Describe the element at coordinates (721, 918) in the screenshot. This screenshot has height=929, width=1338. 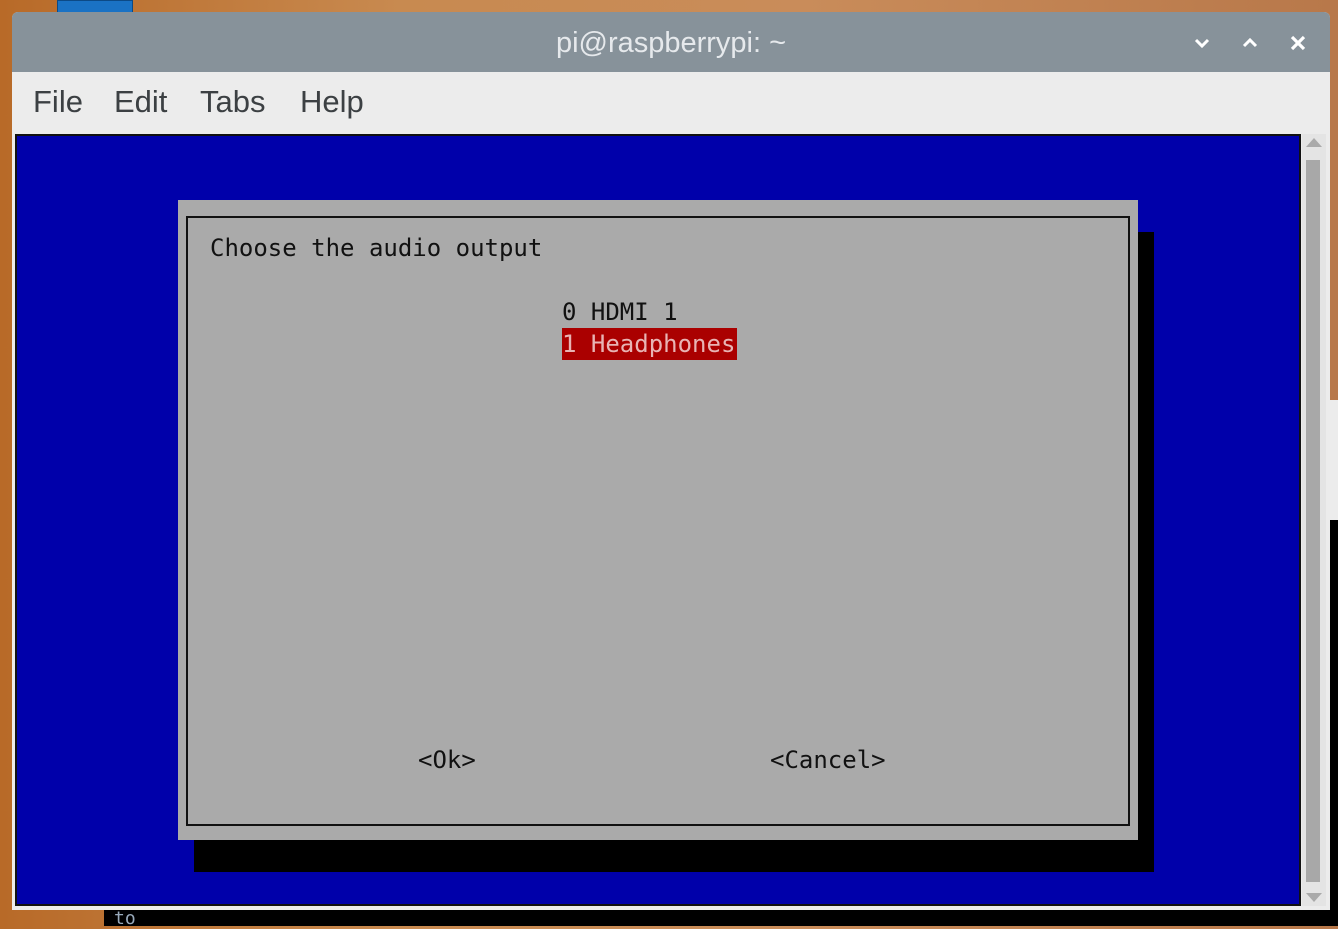
I see `background-terminal: to` at that location.